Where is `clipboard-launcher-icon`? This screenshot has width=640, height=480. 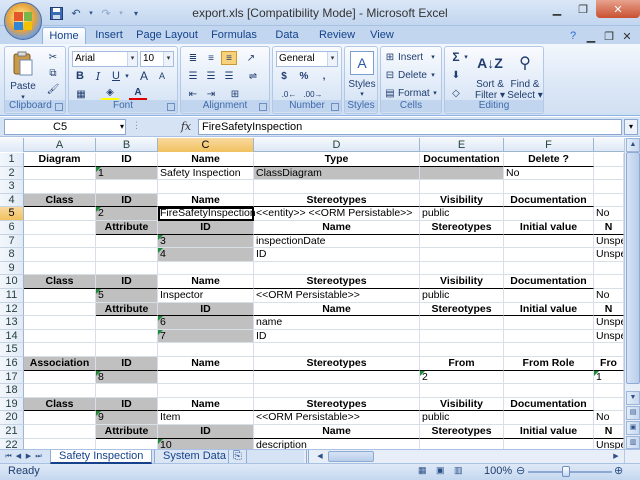
clipboard-launcher-icon is located at coordinates (59, 107).